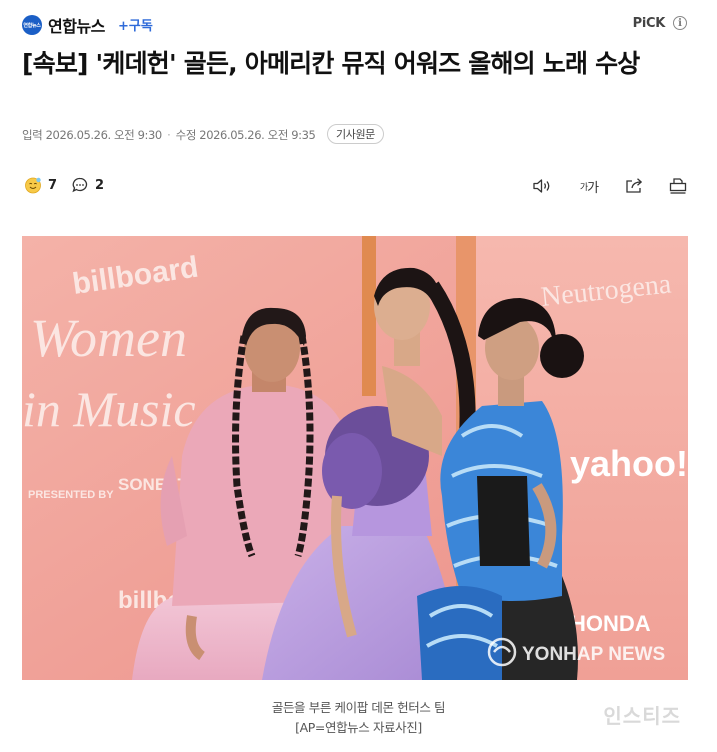 This screenshot has height=752, width=717. What do you see at coordinates (186, 135) in the screenshot?
I see `edit-label: 수정` at bounding box center [186, 135].